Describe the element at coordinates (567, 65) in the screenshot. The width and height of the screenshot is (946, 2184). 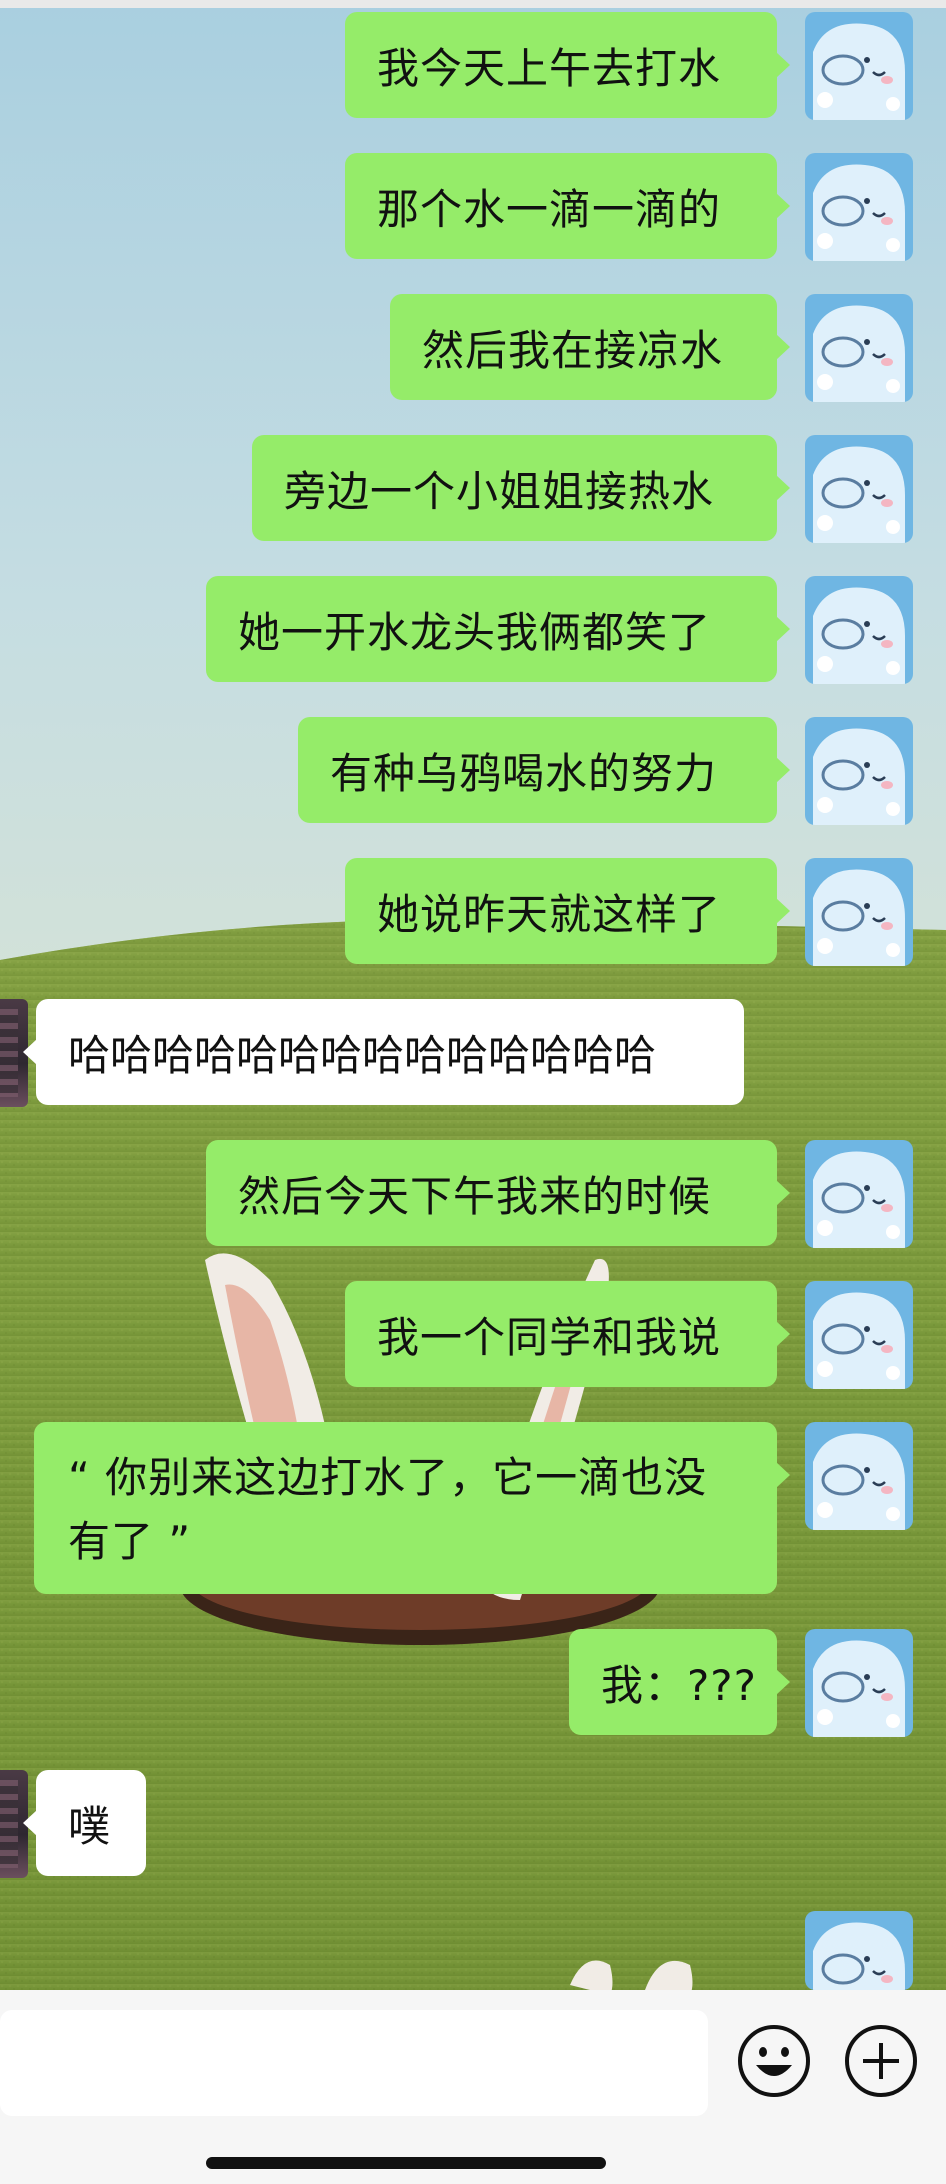
I see `my-message-bubble: 我今天上午去打水` at that location.